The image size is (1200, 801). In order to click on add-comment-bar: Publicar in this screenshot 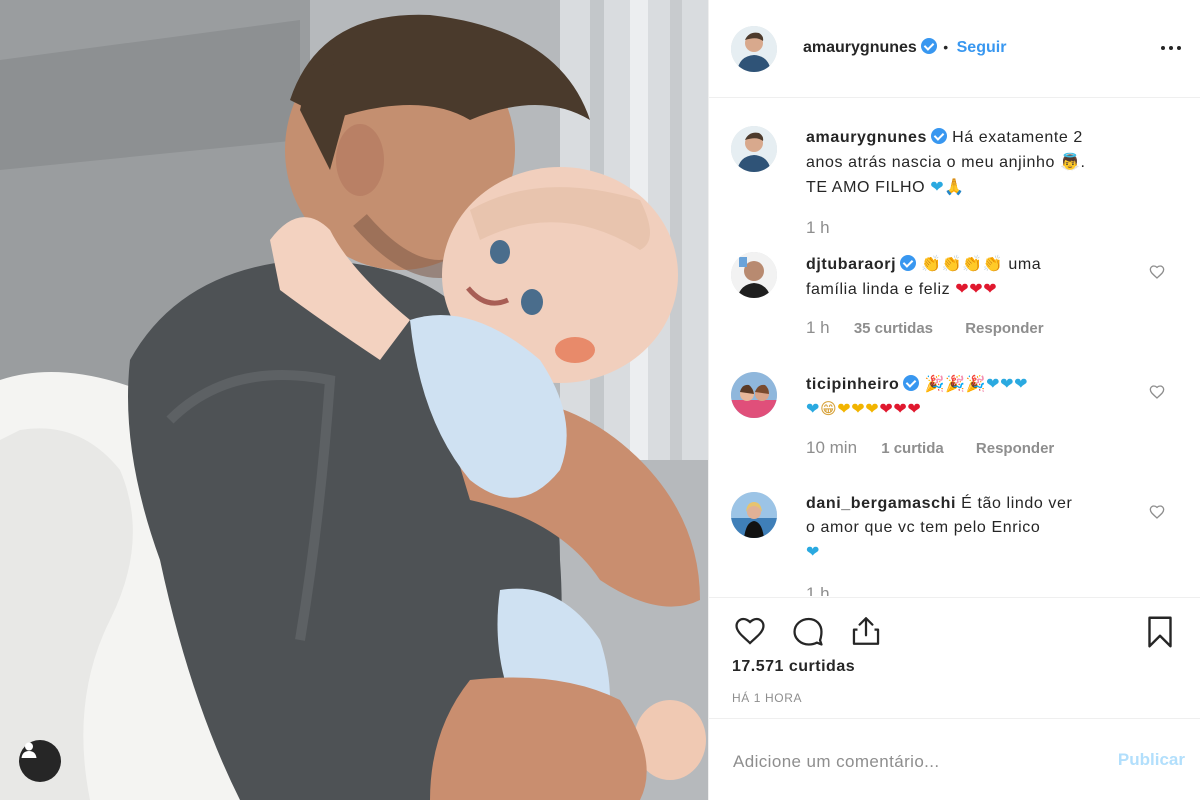, I will do `click(954, 759)`.